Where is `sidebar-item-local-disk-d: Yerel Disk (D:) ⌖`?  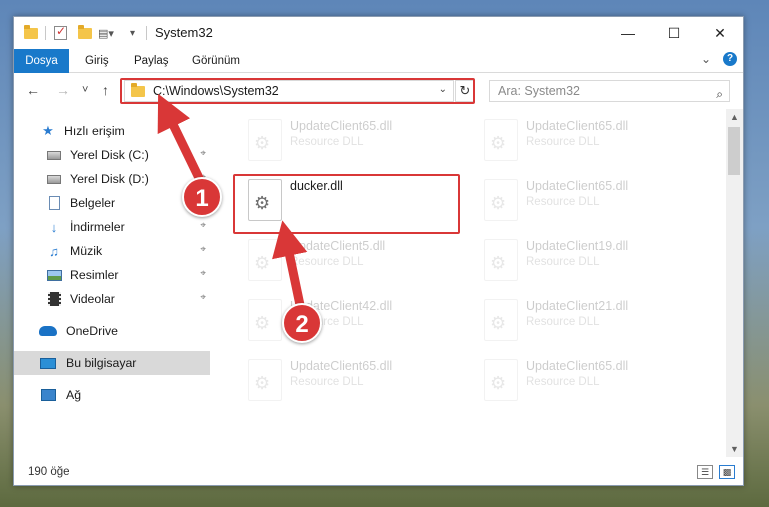
sidebar-item-local-disk-d: Yerel Disk (D:) ⌖ is located at coordinates (112, 179).